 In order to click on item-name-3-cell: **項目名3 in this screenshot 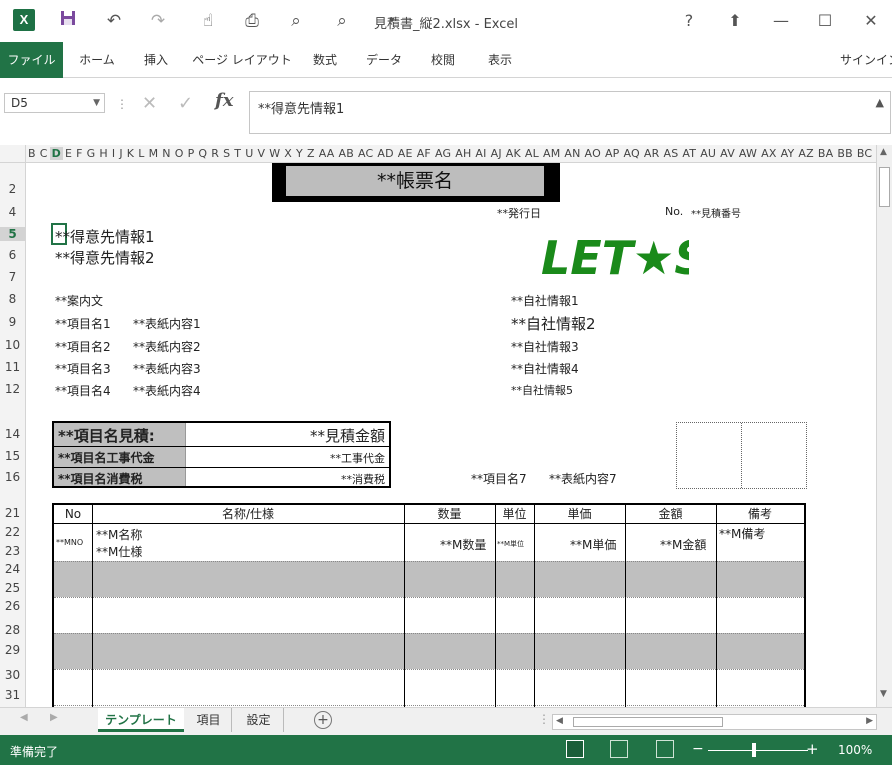, I will do `click(83, 368)`.